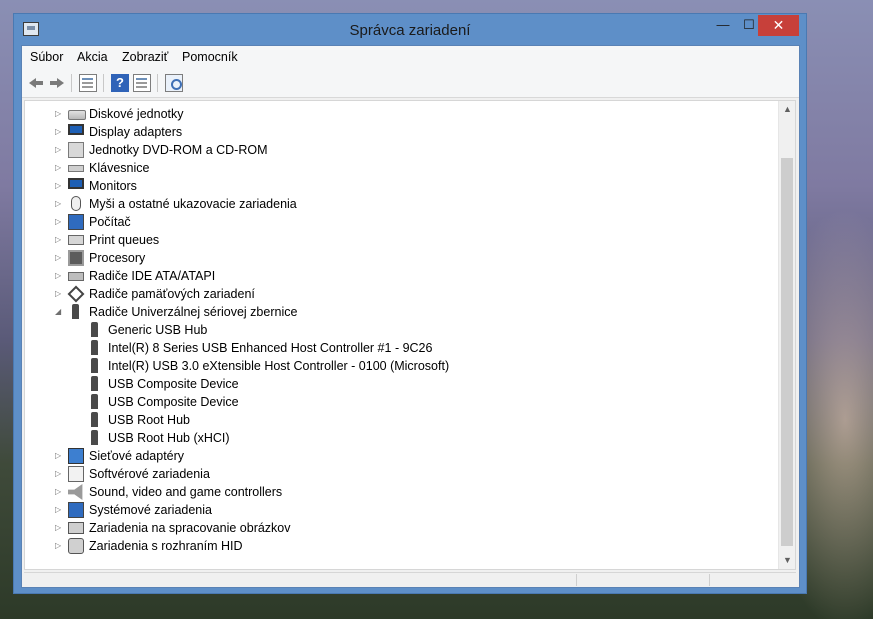 The image size is (873, 619). Describe the element at coordinates (401, 312) in the screenshot. I see `tree-category-row: ◢ Radiče Univerzálnej sériovej zbernice` at that location.